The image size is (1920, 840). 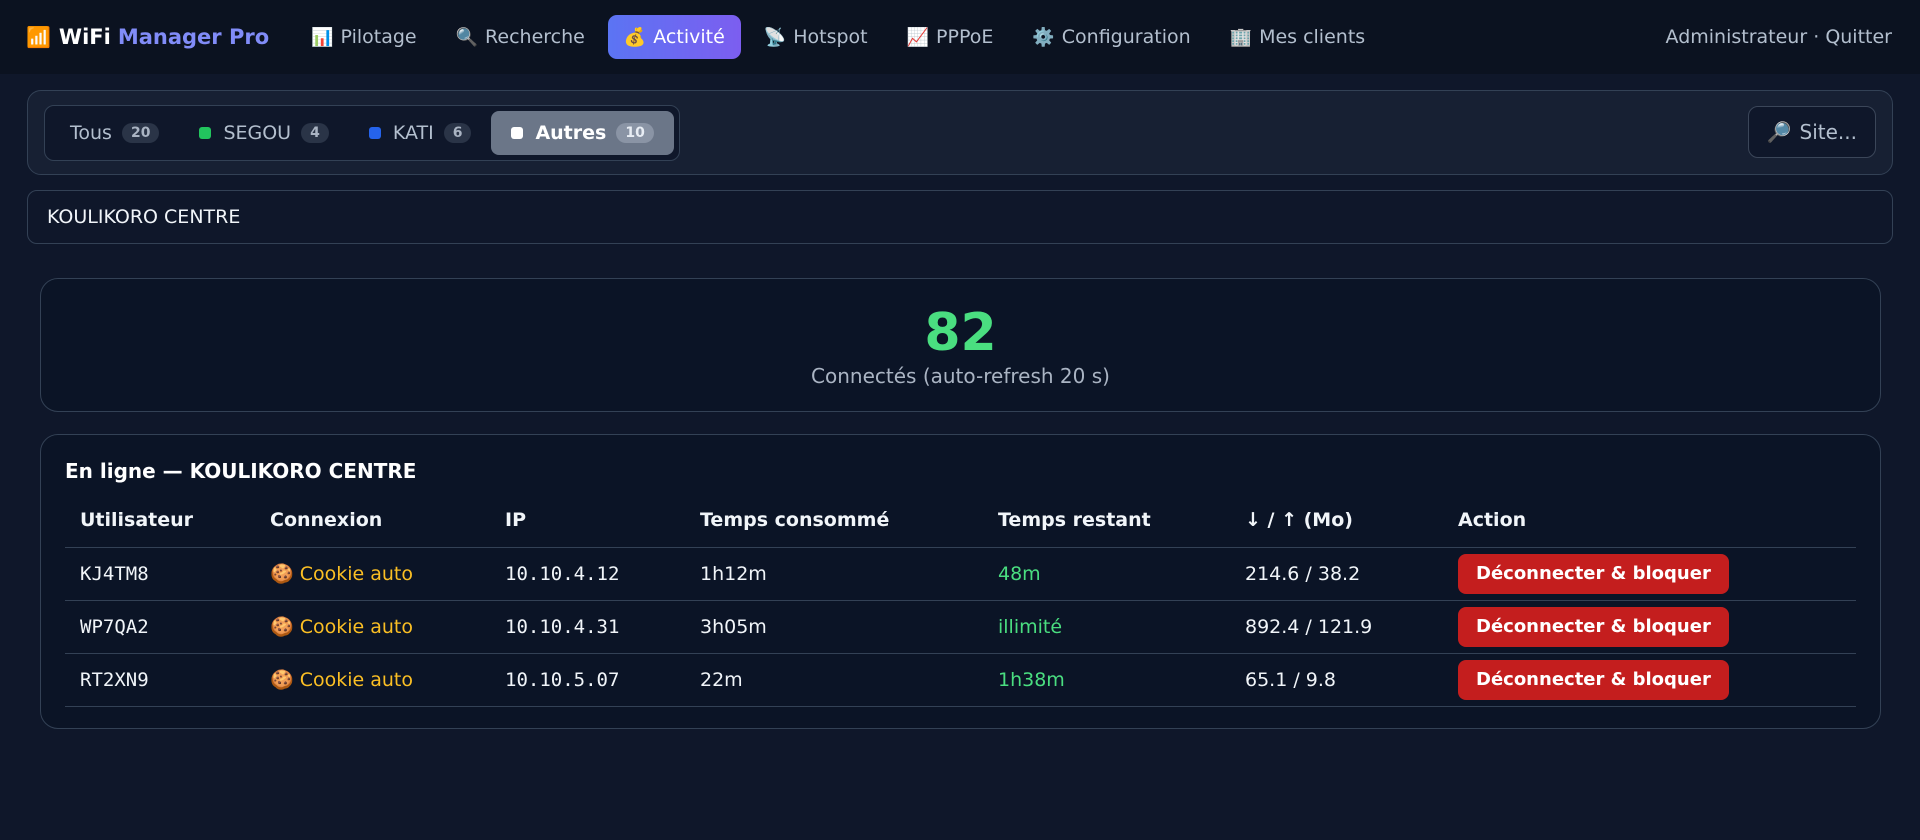 What do you see at coordinates (830, 37) in the screenshot?
I see `nav-item-label: Hotspot` at bounding box center [830, 37].